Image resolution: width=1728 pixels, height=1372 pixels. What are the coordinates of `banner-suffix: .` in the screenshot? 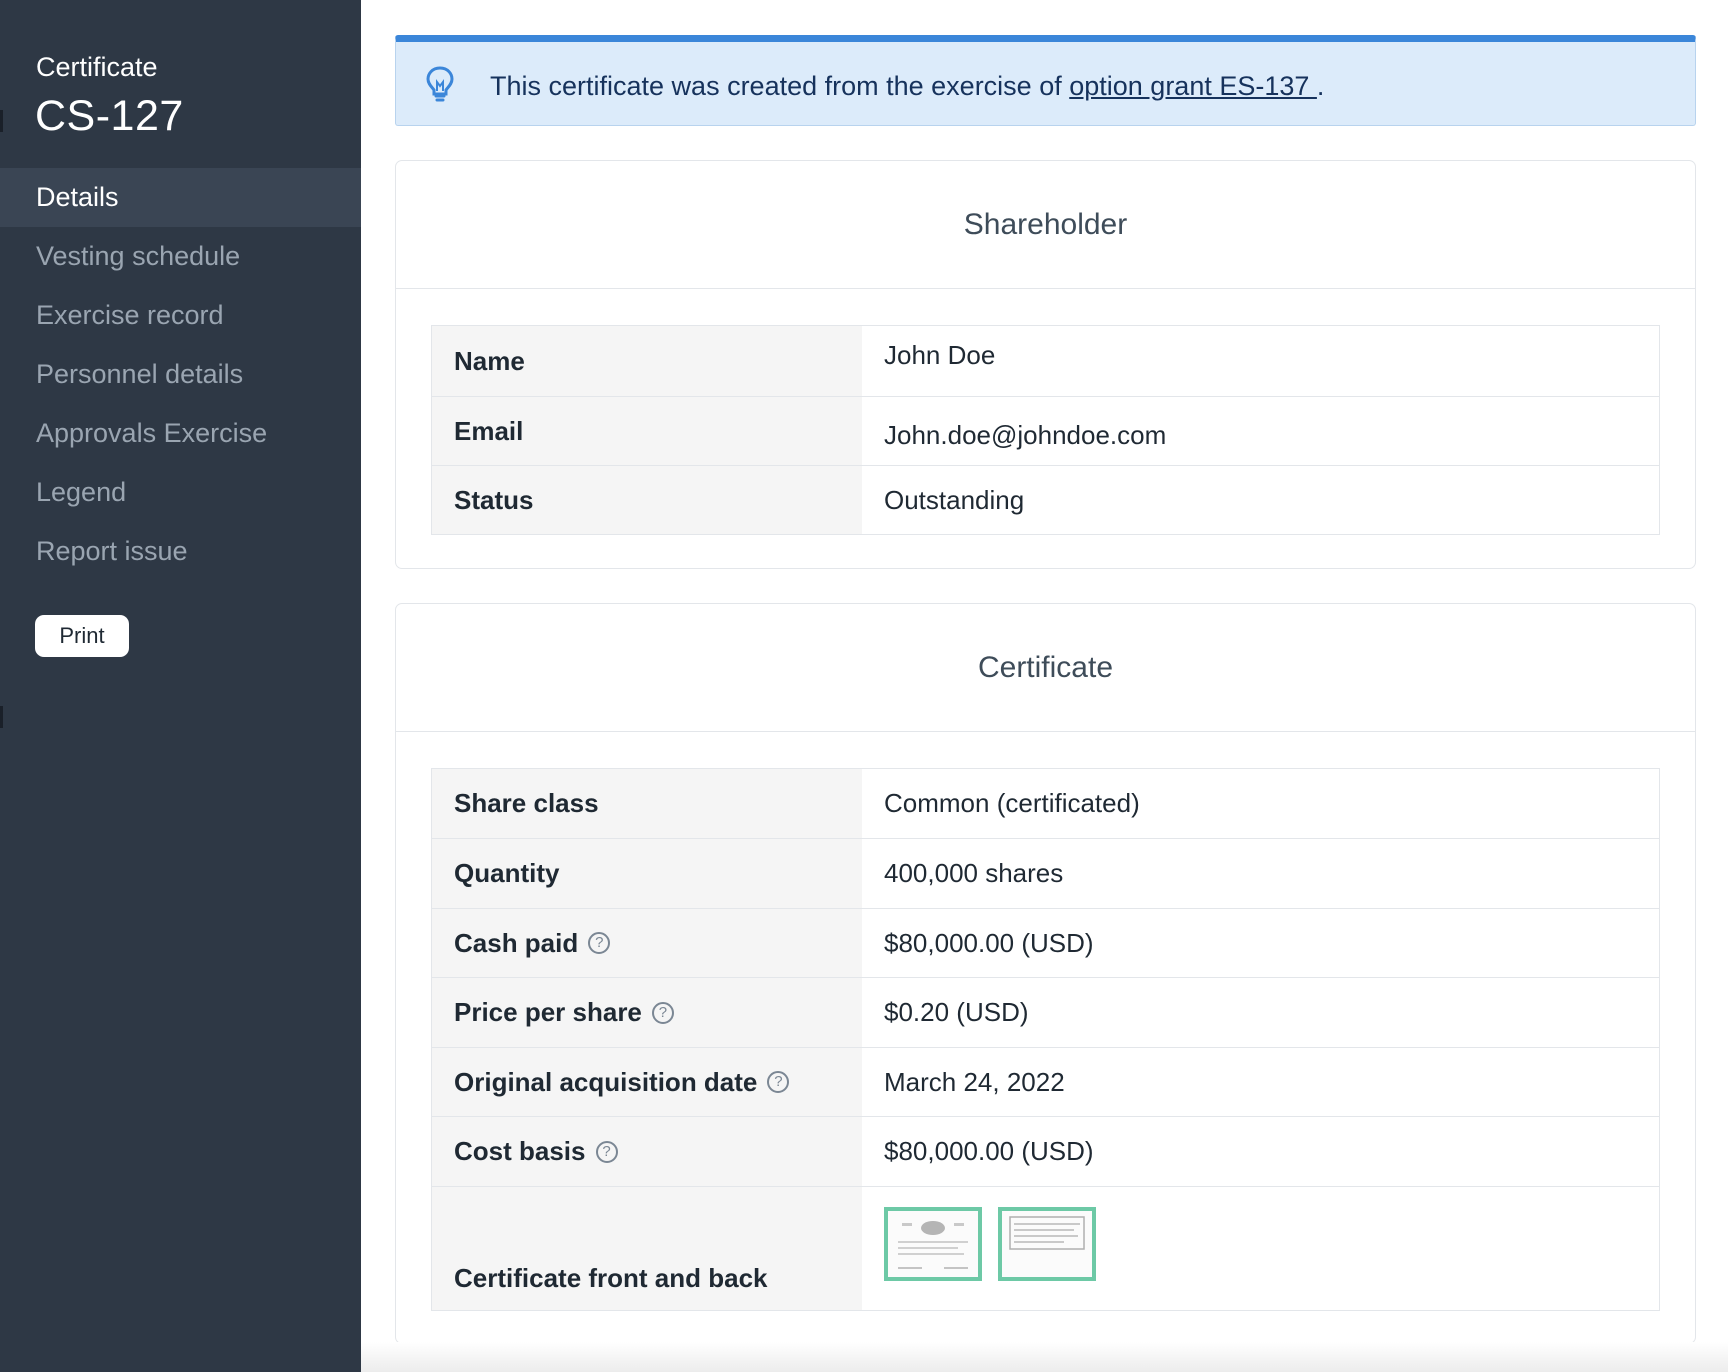 It's located at (1320, 86).